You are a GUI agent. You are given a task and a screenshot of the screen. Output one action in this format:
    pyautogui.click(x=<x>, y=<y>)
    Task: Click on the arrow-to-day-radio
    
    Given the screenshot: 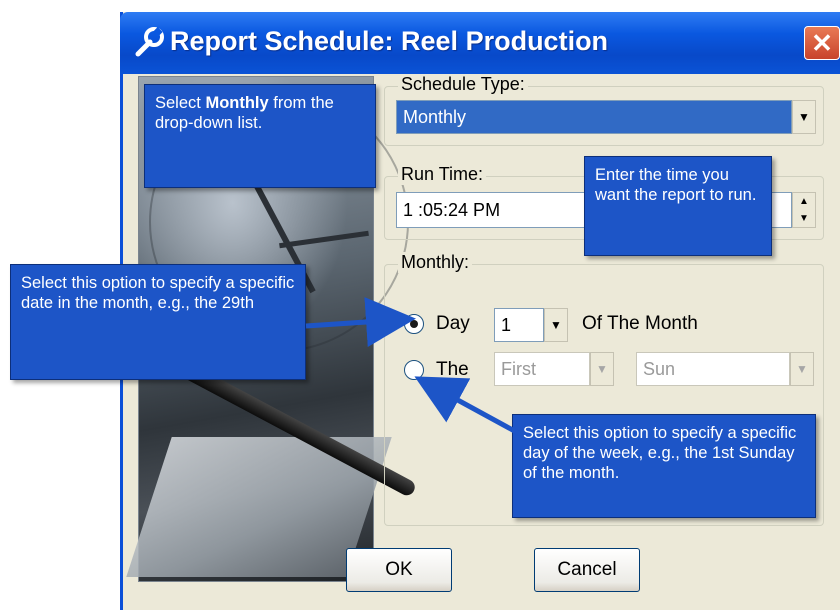 What is the action you would take?
    pyautogui.click(x=360, y=322)
    